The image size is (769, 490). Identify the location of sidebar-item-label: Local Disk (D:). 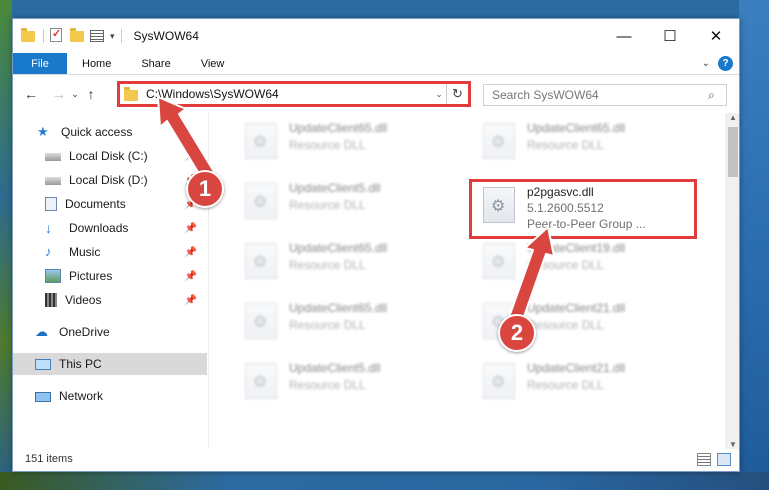
(108, 180).